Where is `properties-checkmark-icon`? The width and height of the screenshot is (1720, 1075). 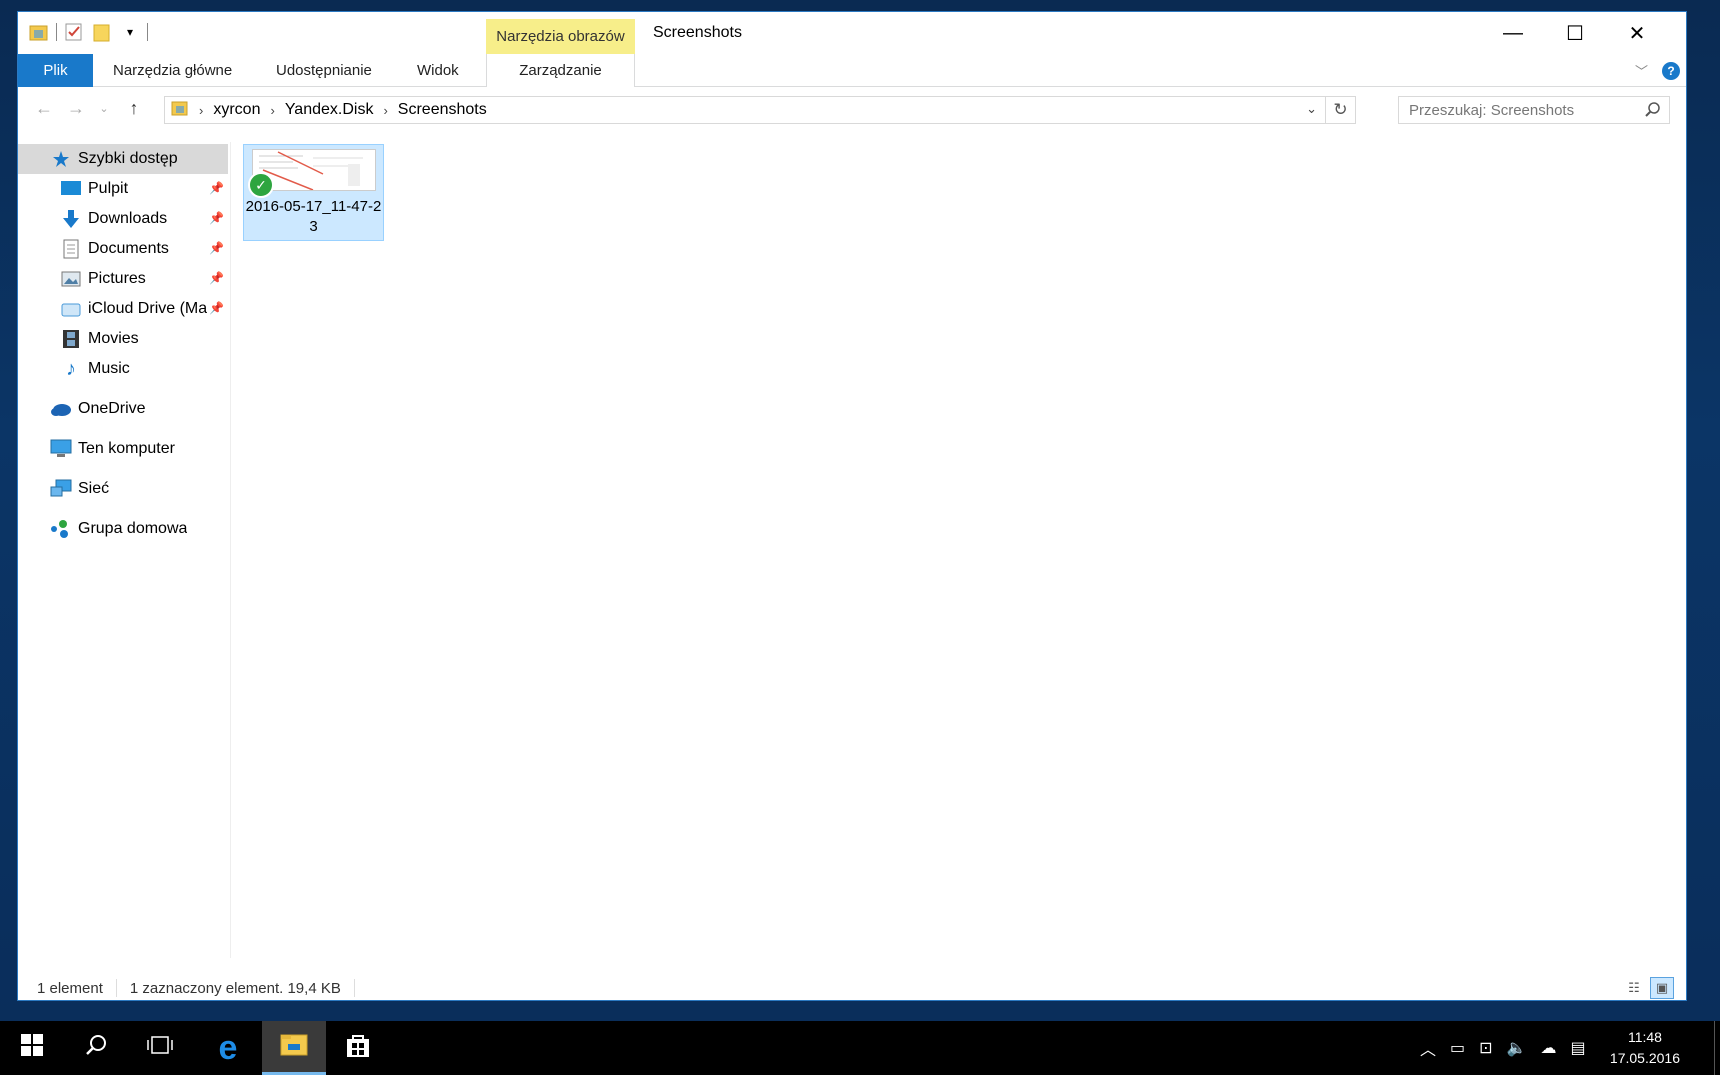 properties-checkmark-icon is located at coordinates (74, 32).